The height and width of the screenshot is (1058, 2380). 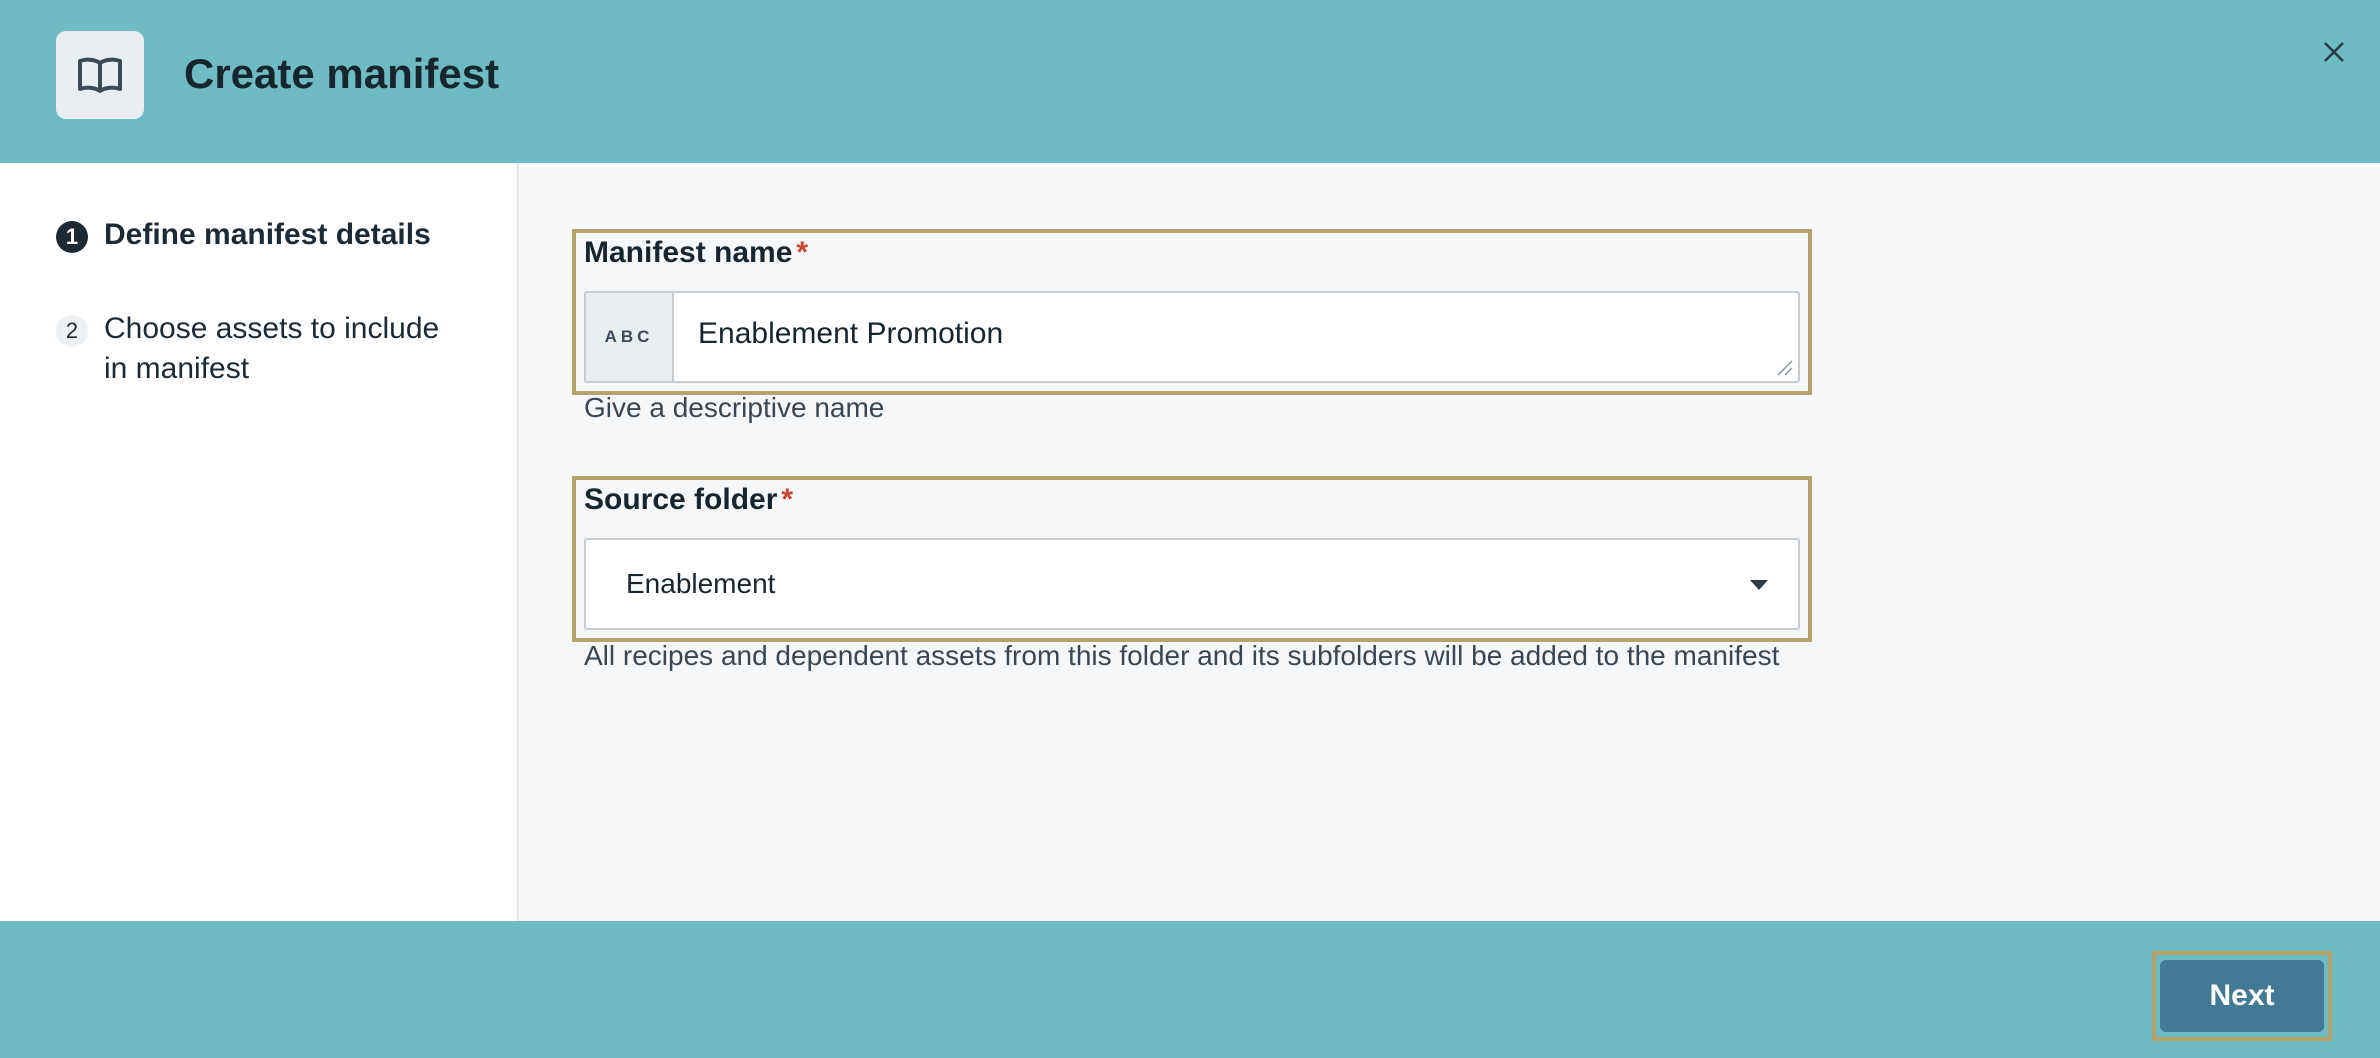 I want to click on source-folder-select: Enablement, so click(x=1192, y=584).